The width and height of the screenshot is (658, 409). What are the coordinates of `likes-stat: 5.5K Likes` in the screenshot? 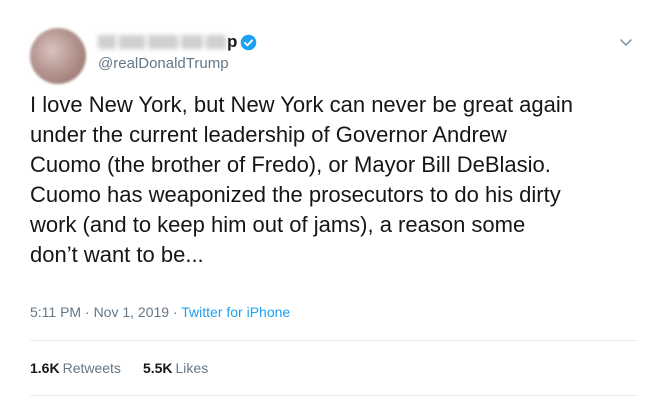 It's located at (175, 368).